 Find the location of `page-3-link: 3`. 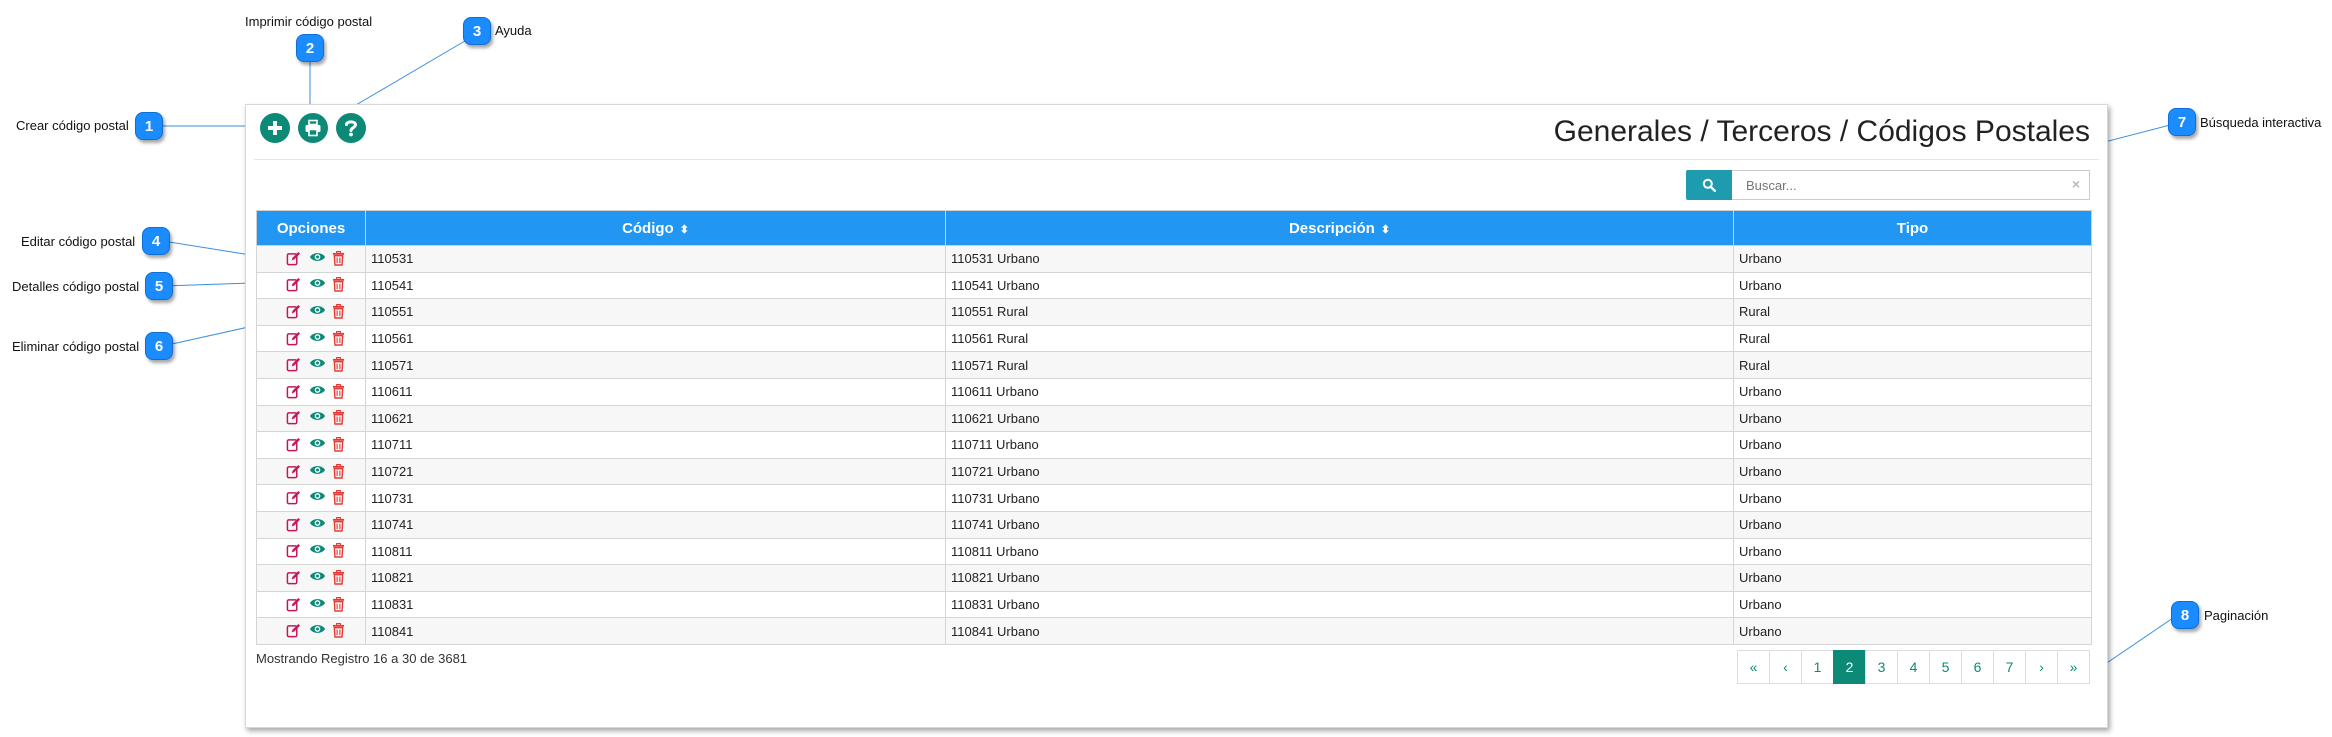

page-3-link: 3 is located at coordinates (1881, 667).